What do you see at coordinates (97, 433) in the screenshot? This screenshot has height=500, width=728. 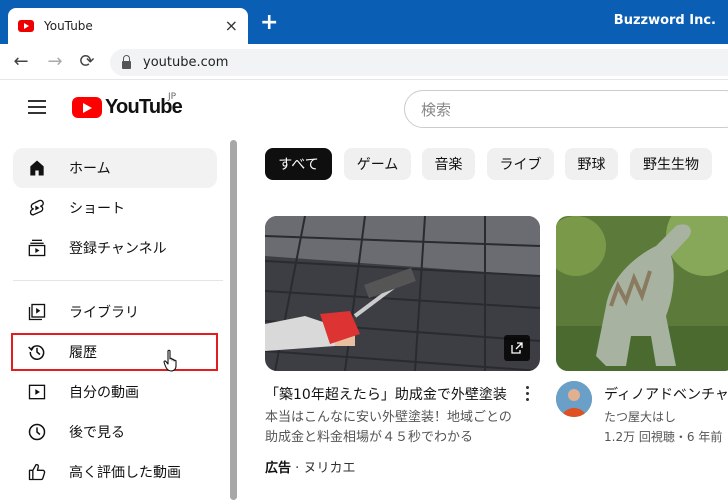 I see `sidebar-item-label: 後で見る` at bounding box center [97, 433].